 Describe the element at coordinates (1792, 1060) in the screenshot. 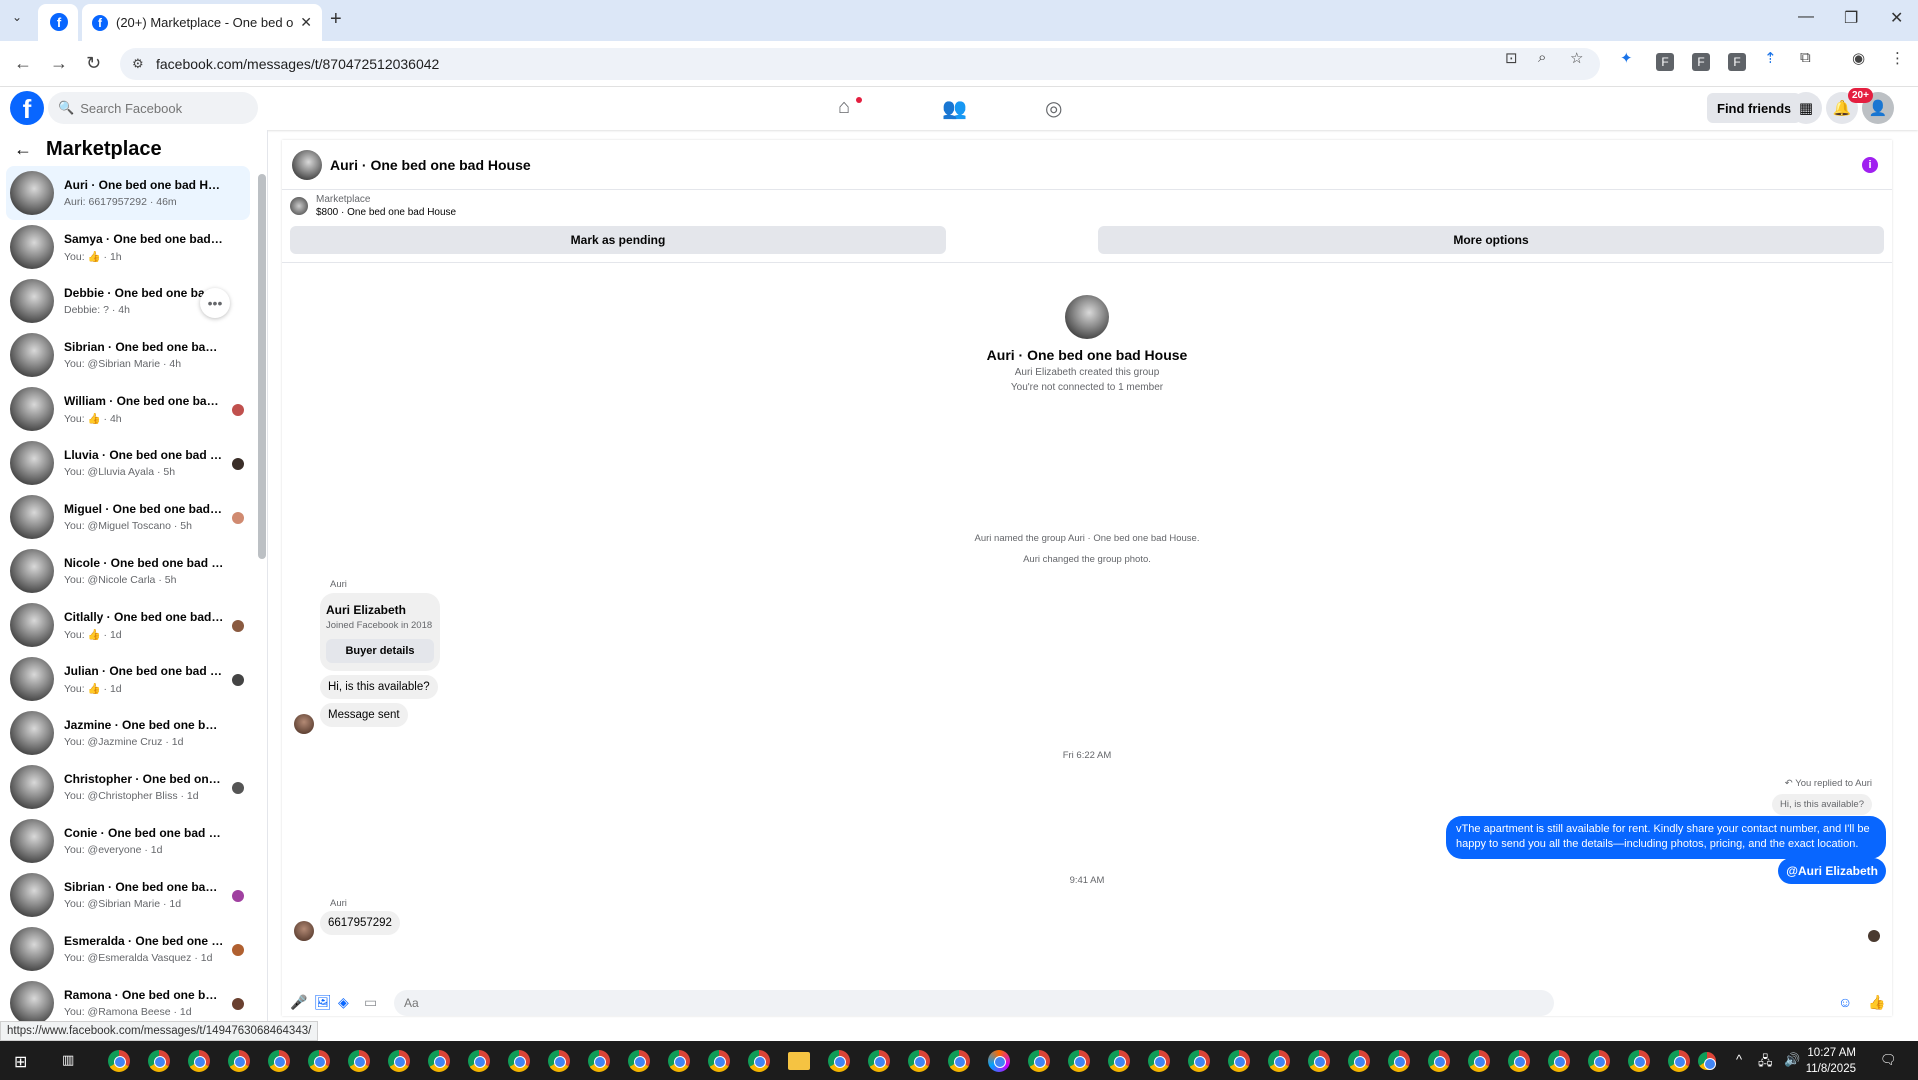

I see `volume-icon: 🔊` at that location.